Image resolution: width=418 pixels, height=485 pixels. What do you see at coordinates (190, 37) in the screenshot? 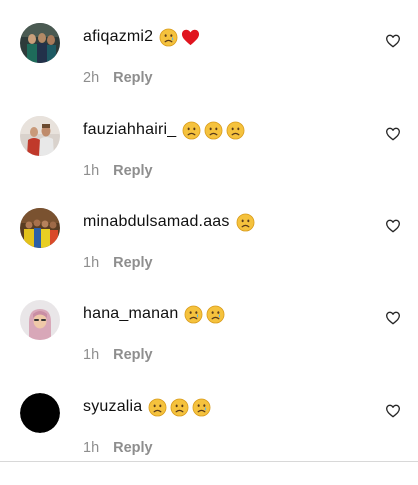
I see `red-heart-icon` at bounding box center [190, 37].